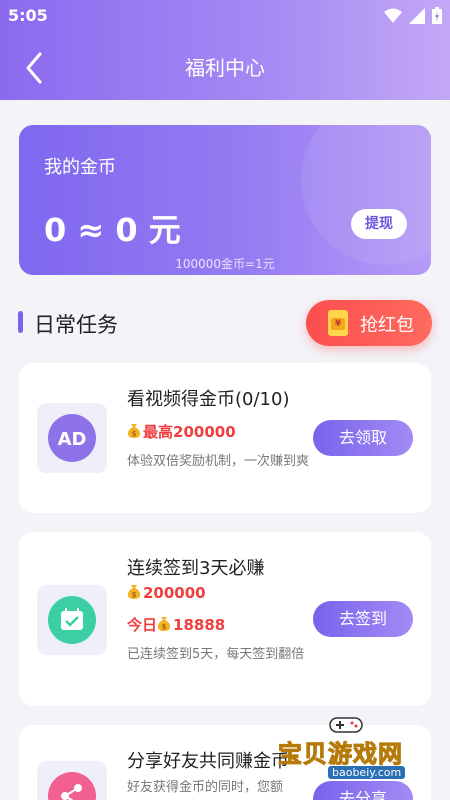  I want to click on task-reward: $200000, so click(166, 593).